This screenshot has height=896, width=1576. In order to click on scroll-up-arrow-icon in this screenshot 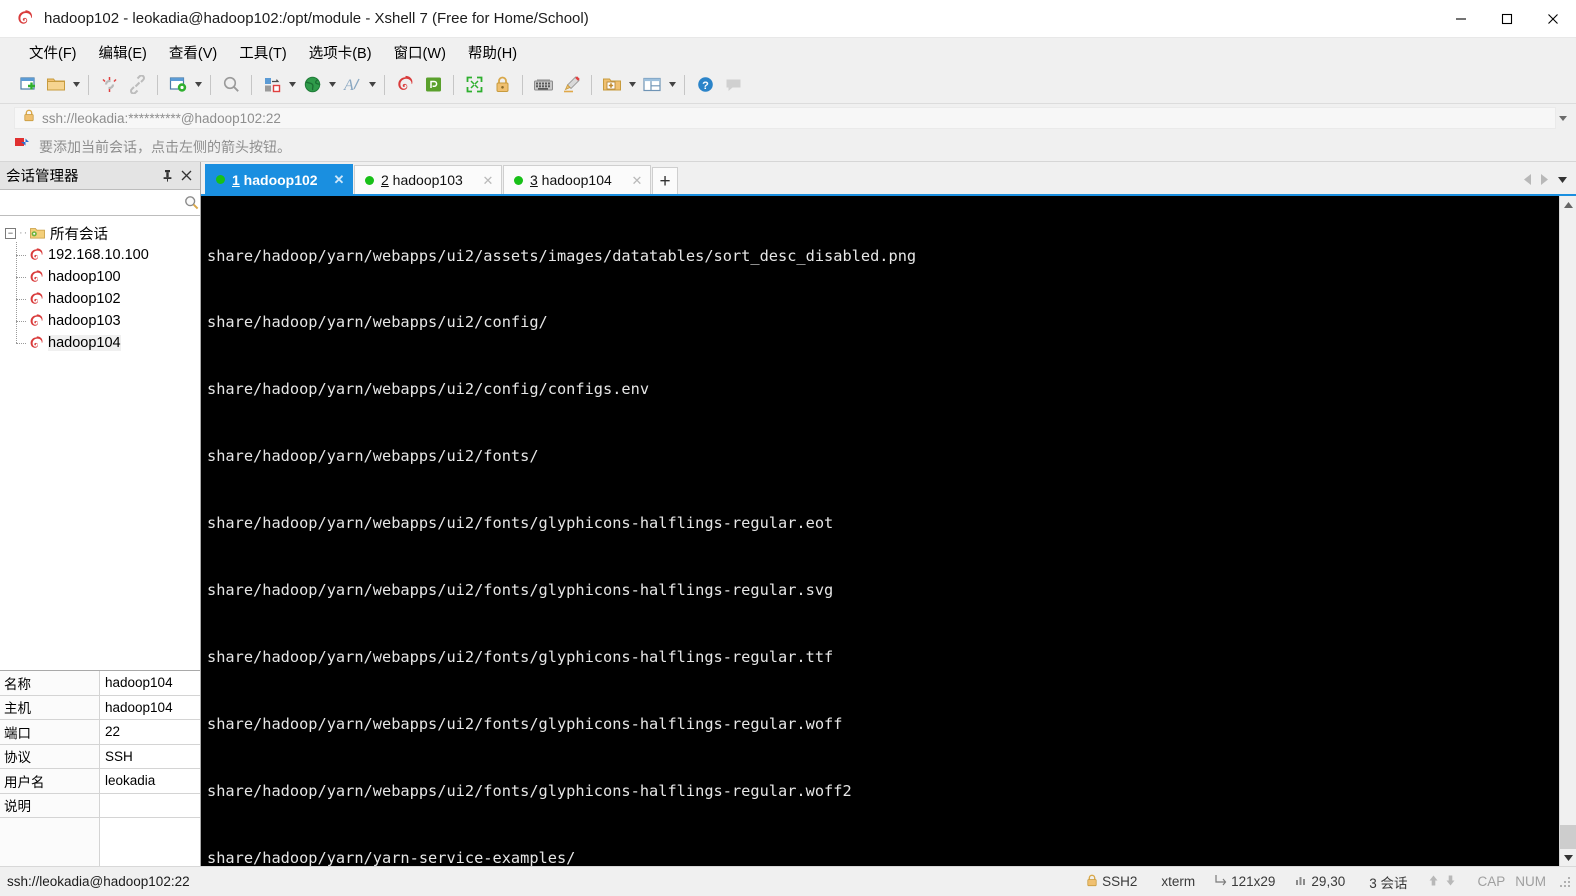, I will do `click(1568, 204)`.